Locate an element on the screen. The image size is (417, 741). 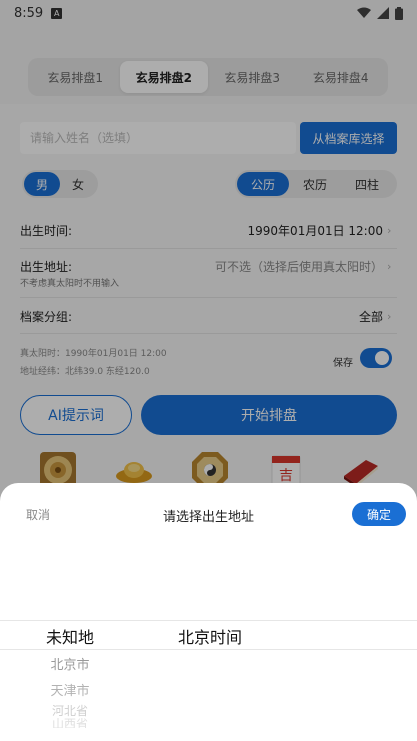
picker-item: 天津市 is located at coordinates (70, 689).